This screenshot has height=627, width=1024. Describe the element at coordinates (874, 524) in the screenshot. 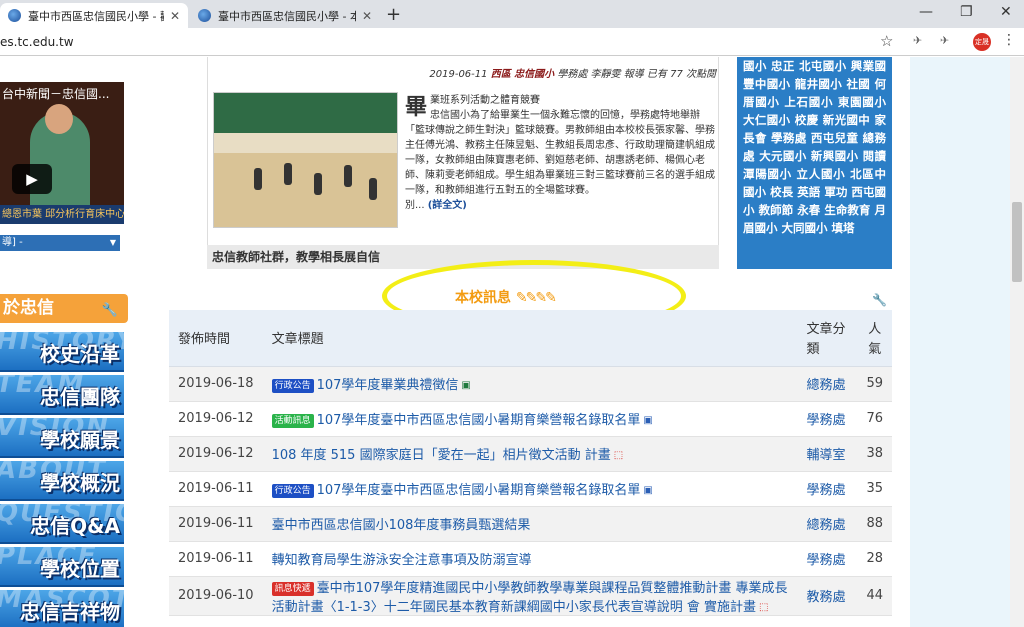

I see `row-popularity: 88` at that location.